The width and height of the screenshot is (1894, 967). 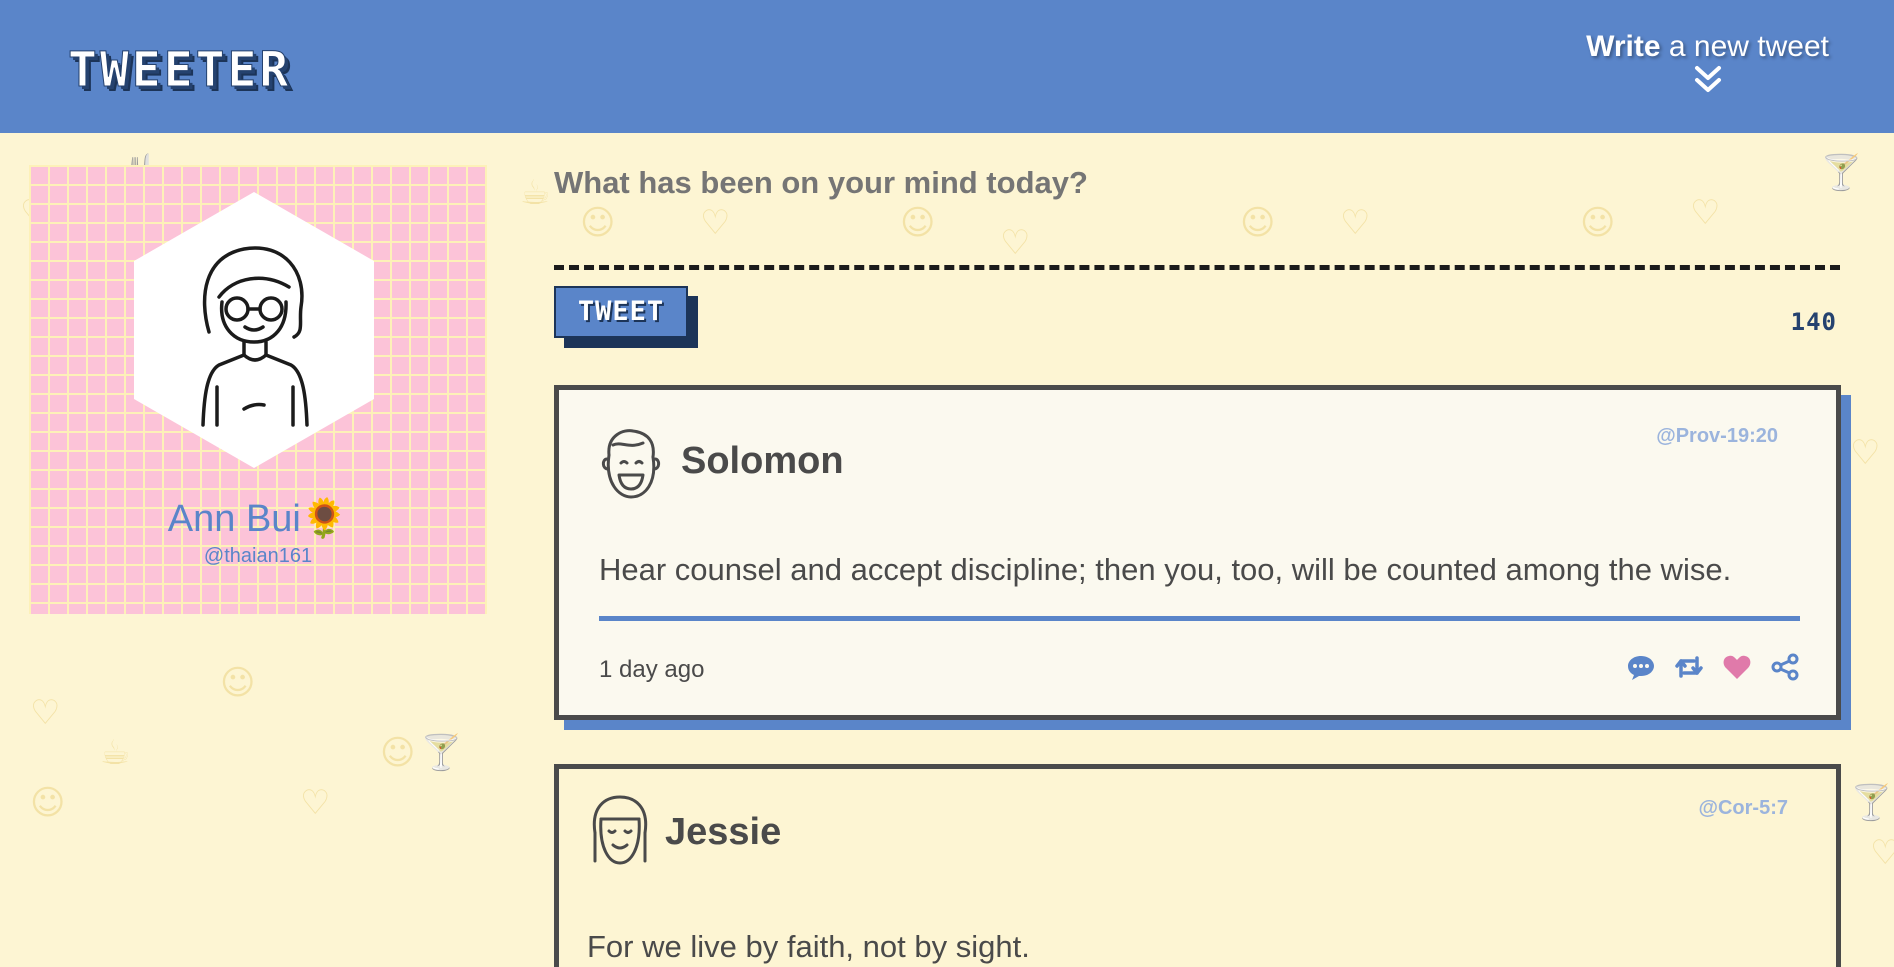 What do you see at coordinates (1707, 79) in the screenshot?
I see `double-chevron-down-icon` at bounding box center [1707, 79].